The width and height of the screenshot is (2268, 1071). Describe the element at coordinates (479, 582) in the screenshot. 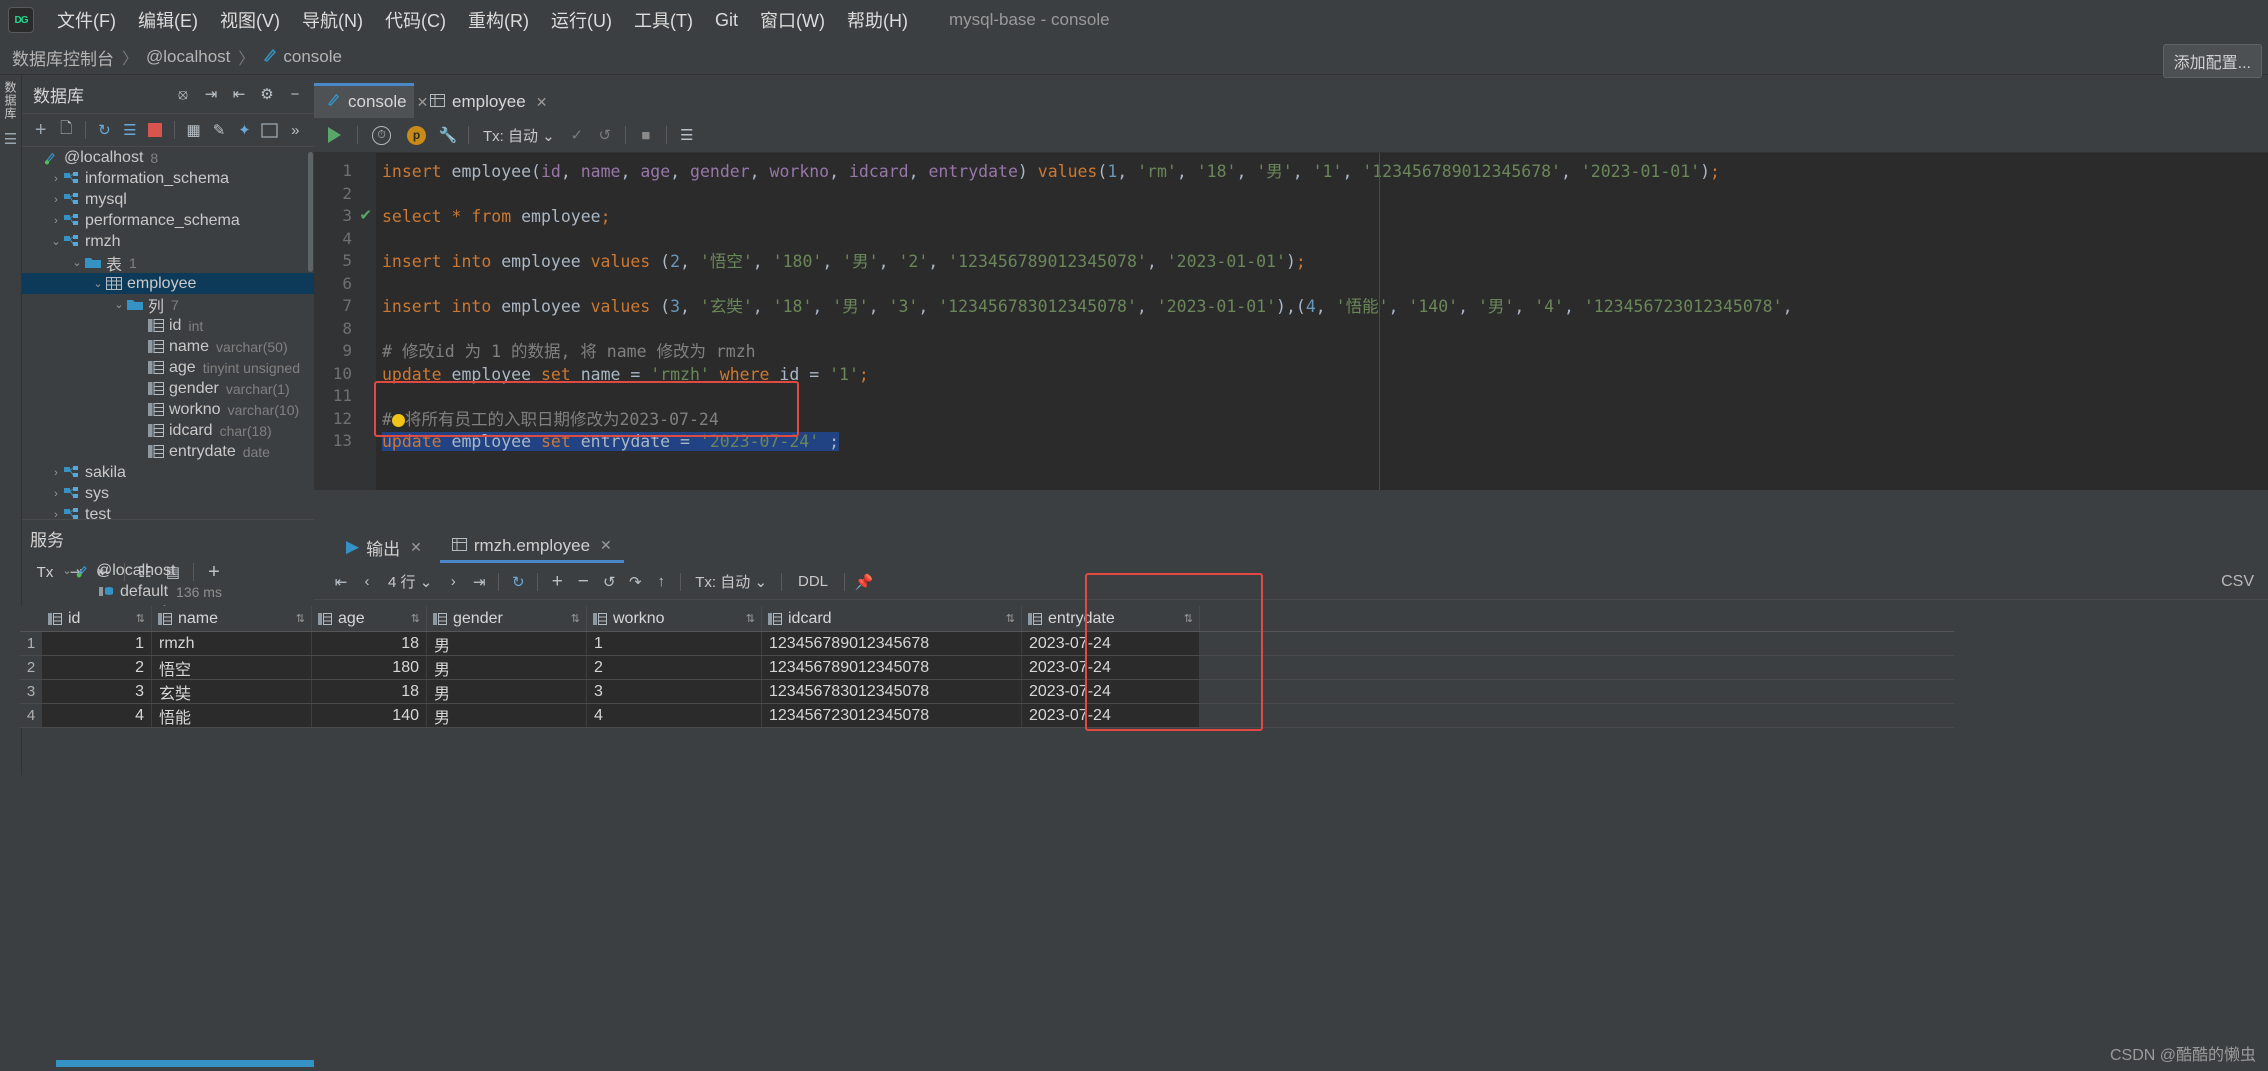

I see `last-page-icon: ⇥` at that location.